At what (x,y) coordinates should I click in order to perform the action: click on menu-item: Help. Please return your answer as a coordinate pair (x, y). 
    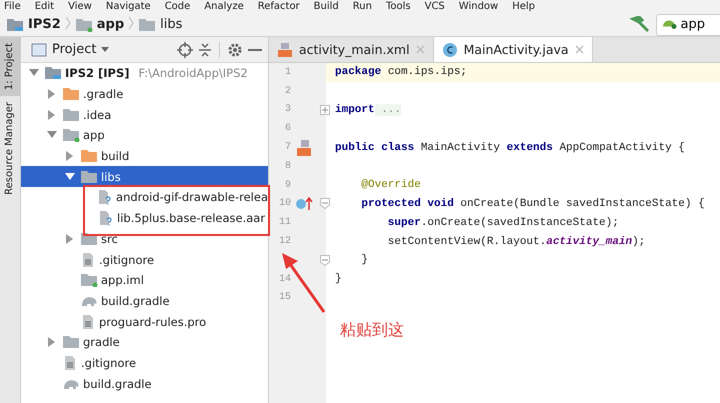
    Looking at the image, I should click on (524, 6).